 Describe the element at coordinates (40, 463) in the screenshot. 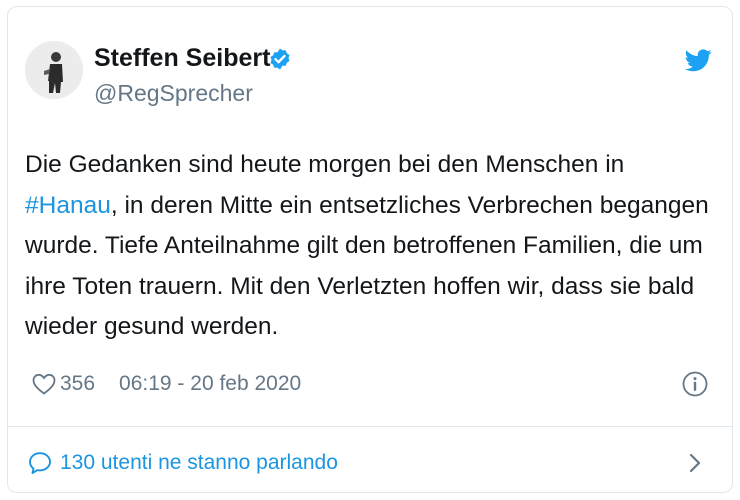

I see `speech-bubble-icon` at that location.